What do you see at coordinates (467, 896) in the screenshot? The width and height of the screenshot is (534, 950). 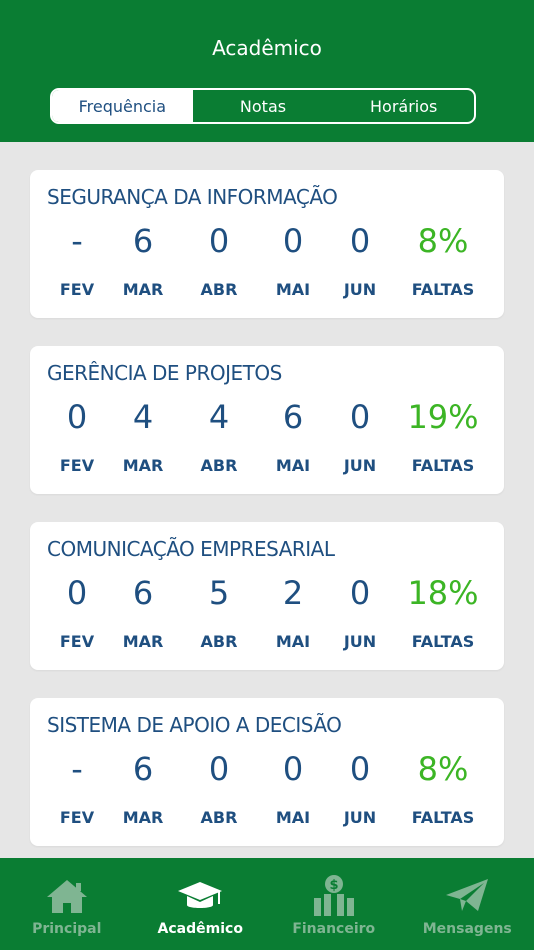 I see `paper-plane-icon` at bounding box center [467, 896].